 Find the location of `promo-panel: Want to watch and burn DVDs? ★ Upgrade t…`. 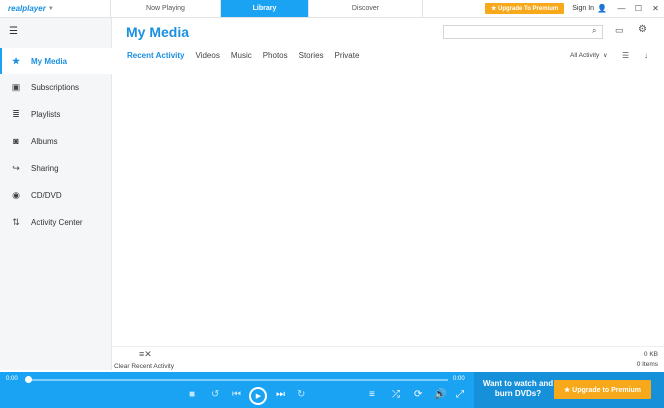

promo-panel: Want to watch and burn DVDs? ★ Upgrade t… is located at coordinates (569, 390).